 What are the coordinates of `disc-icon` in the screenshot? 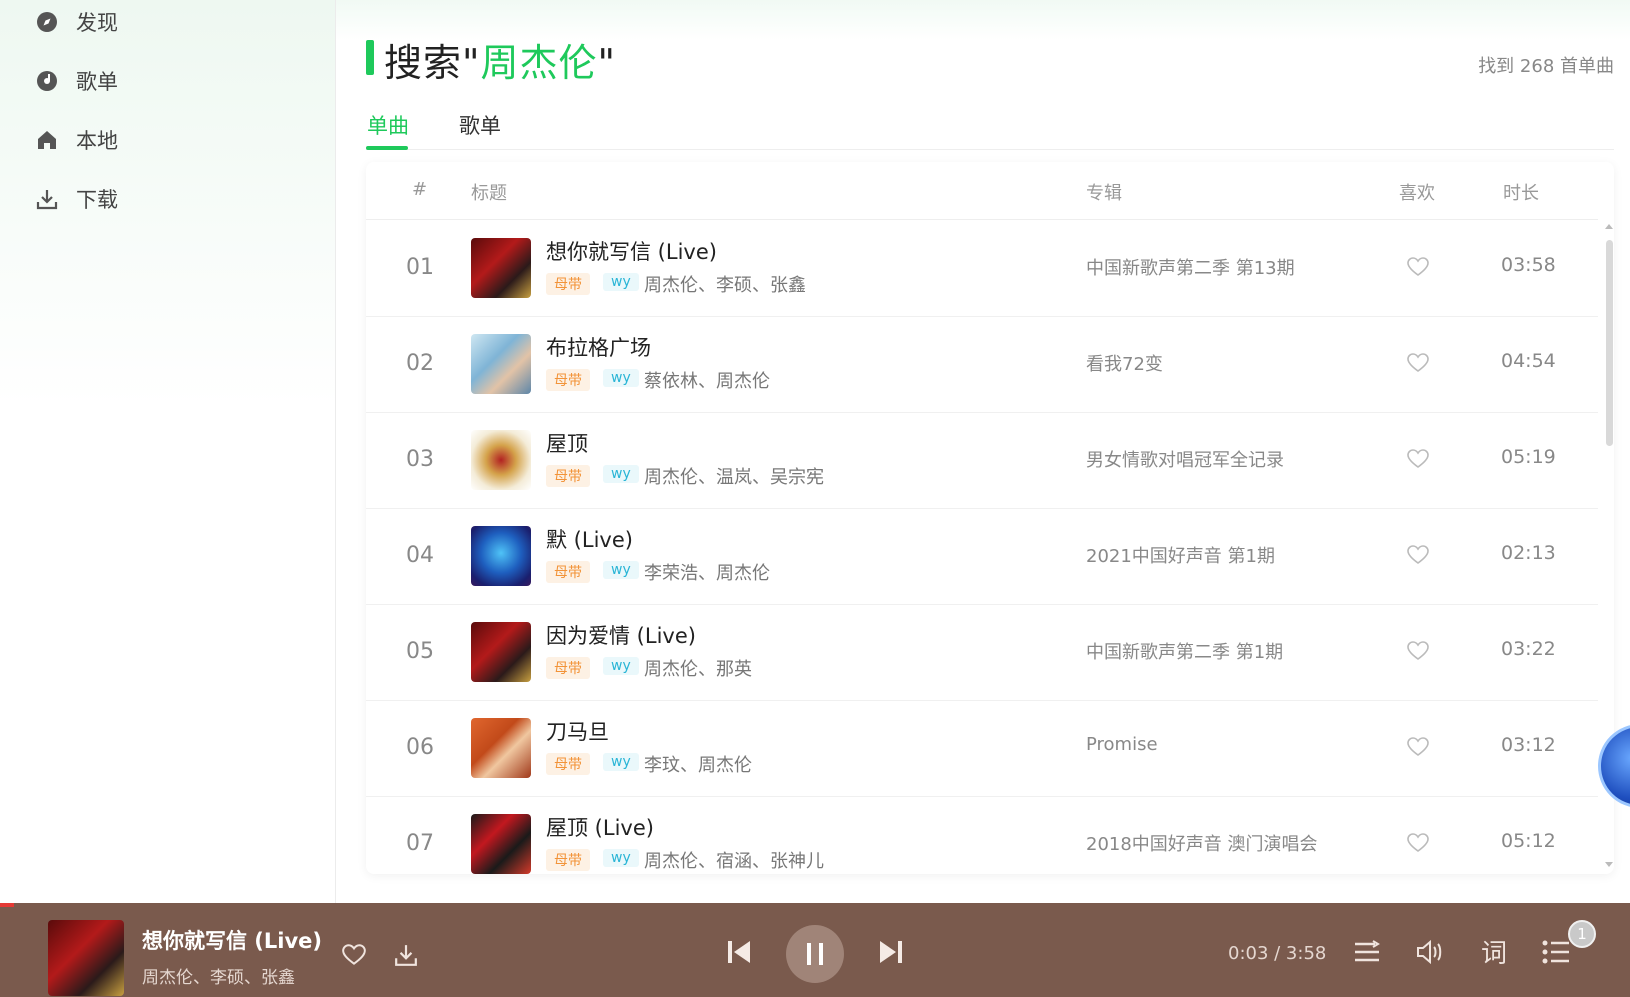 It's located at (47, 81).